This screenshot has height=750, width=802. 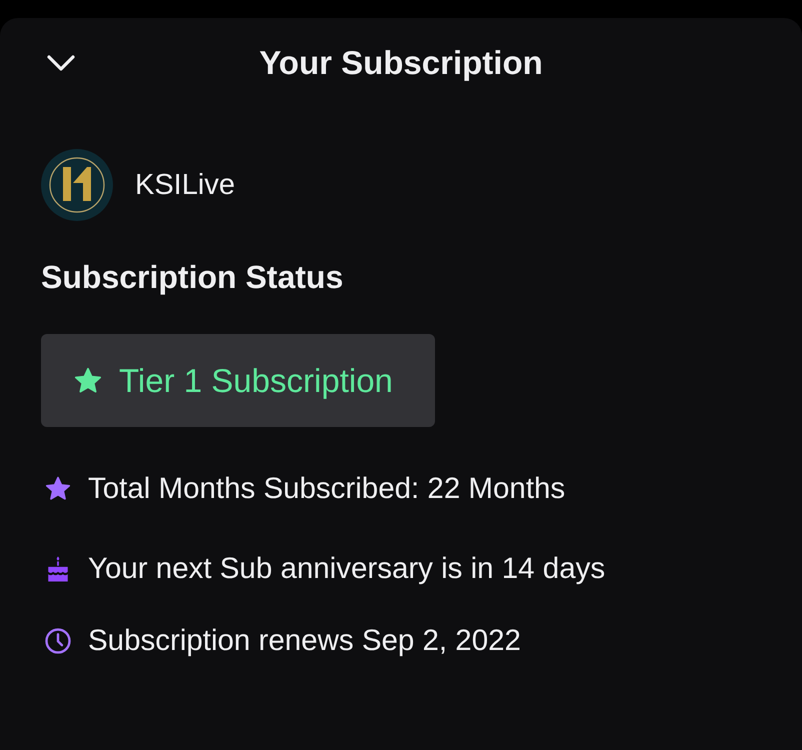 I want to click on detail-text: Total Months Subscribed: 22 Months, so click(x=327, y=489).